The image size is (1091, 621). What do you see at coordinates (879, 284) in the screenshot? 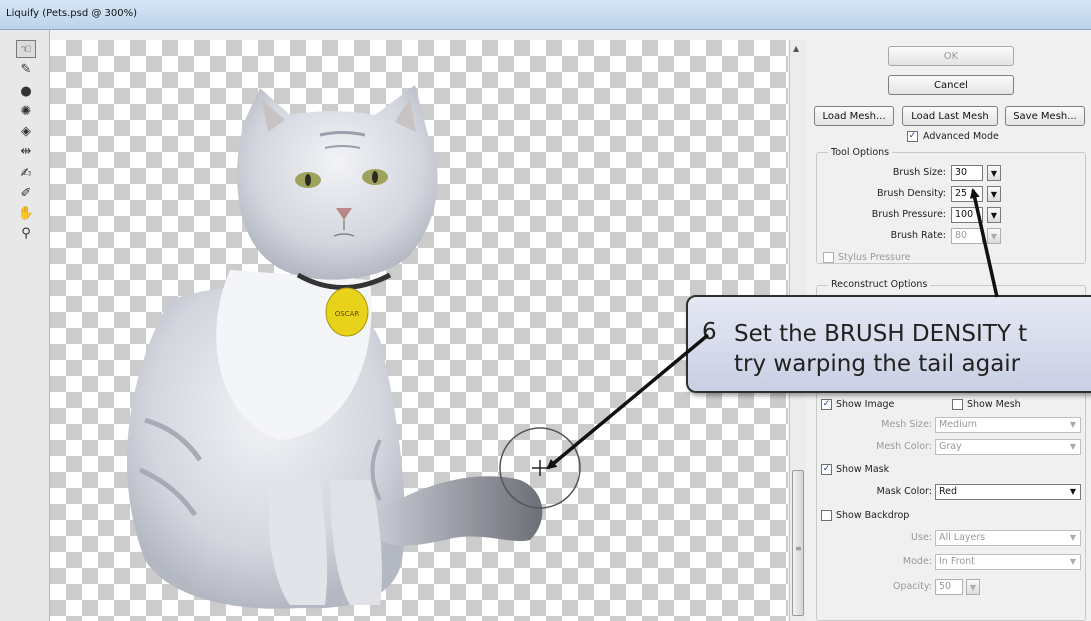
I see `reconstruct-options-title: Reconstruct Options` at bounding box center [879, 284].